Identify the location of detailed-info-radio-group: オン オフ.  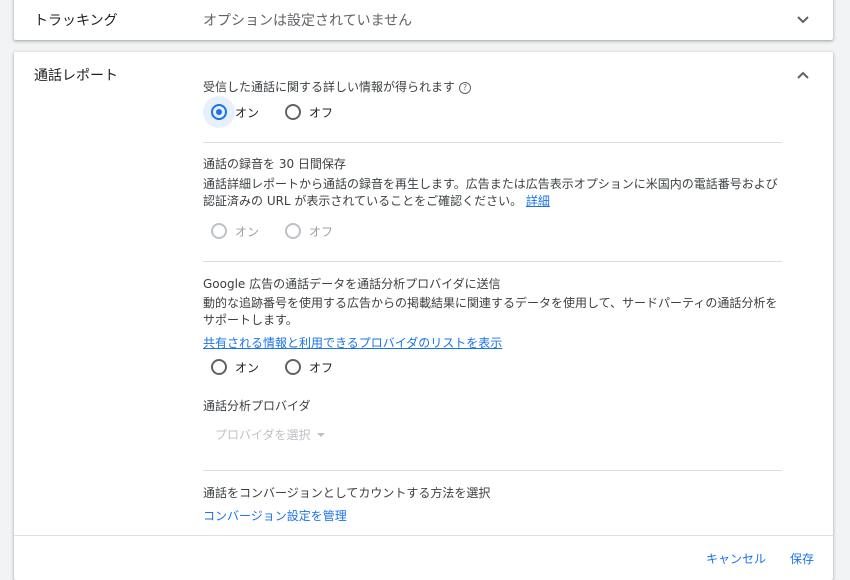
(277, 112).